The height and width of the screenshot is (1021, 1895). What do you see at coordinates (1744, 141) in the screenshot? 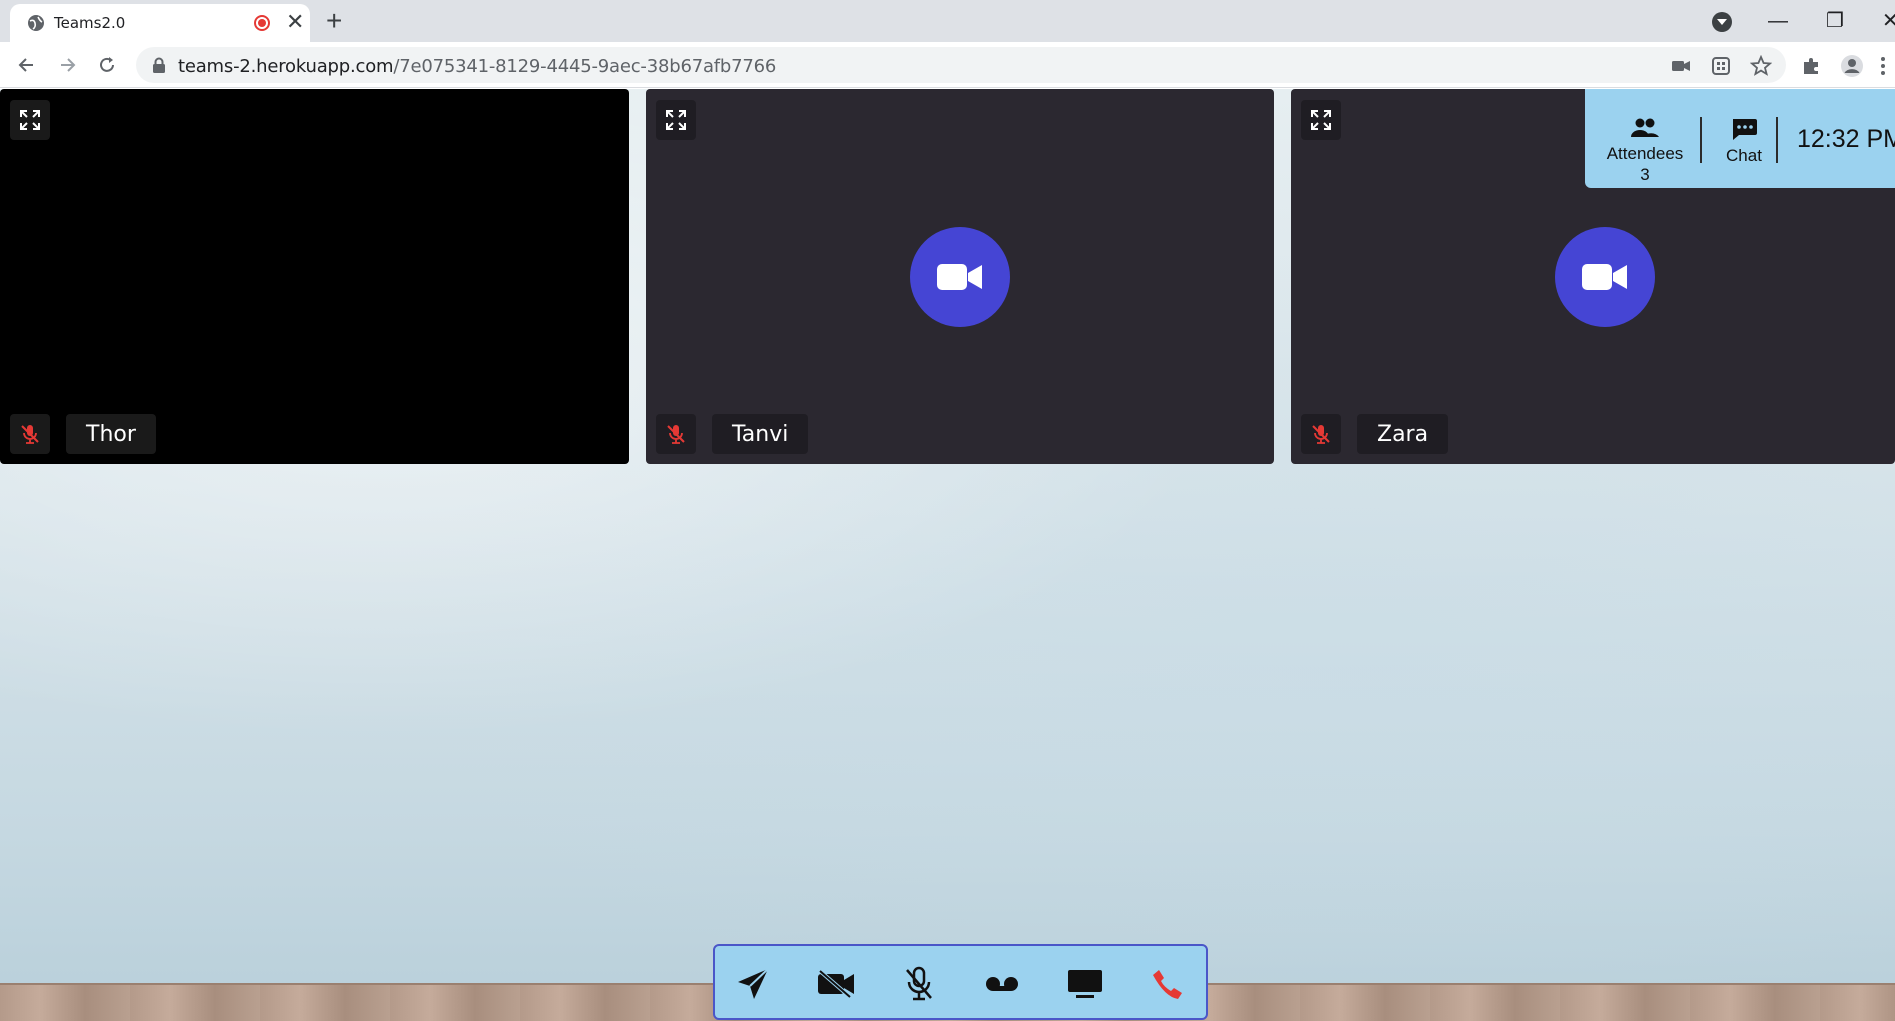
I see `chat-button: Chat` at bounding box center [1744, 141].